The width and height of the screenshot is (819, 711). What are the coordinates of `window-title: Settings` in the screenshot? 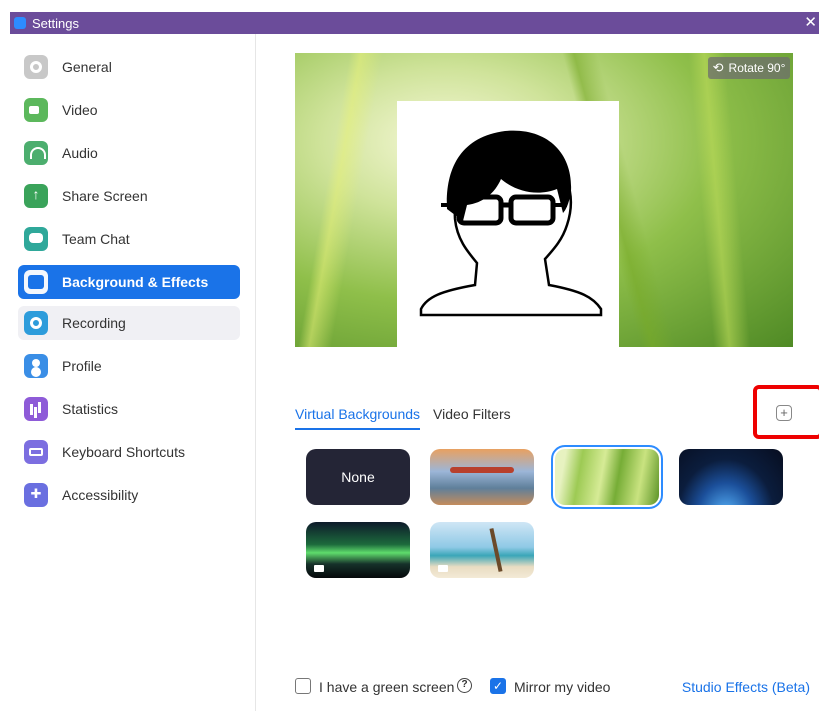 It's located at (55, 23).